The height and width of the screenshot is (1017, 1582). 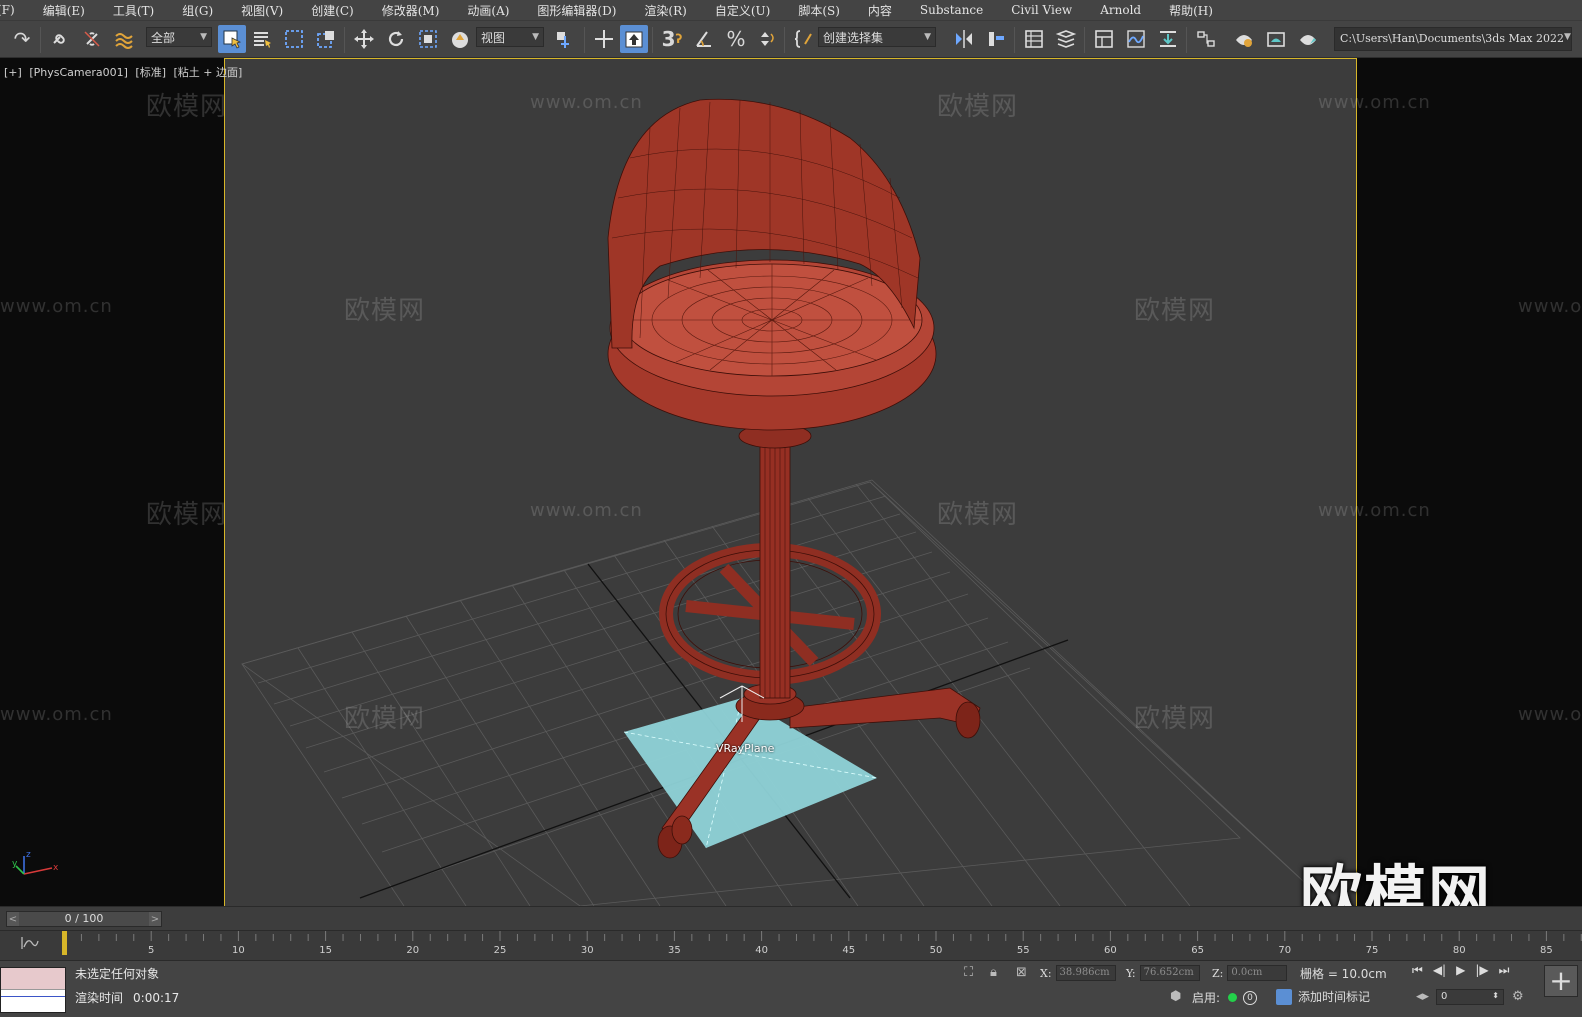 I want to click on rect-selection-region-icon, so click(x=294, y=39).